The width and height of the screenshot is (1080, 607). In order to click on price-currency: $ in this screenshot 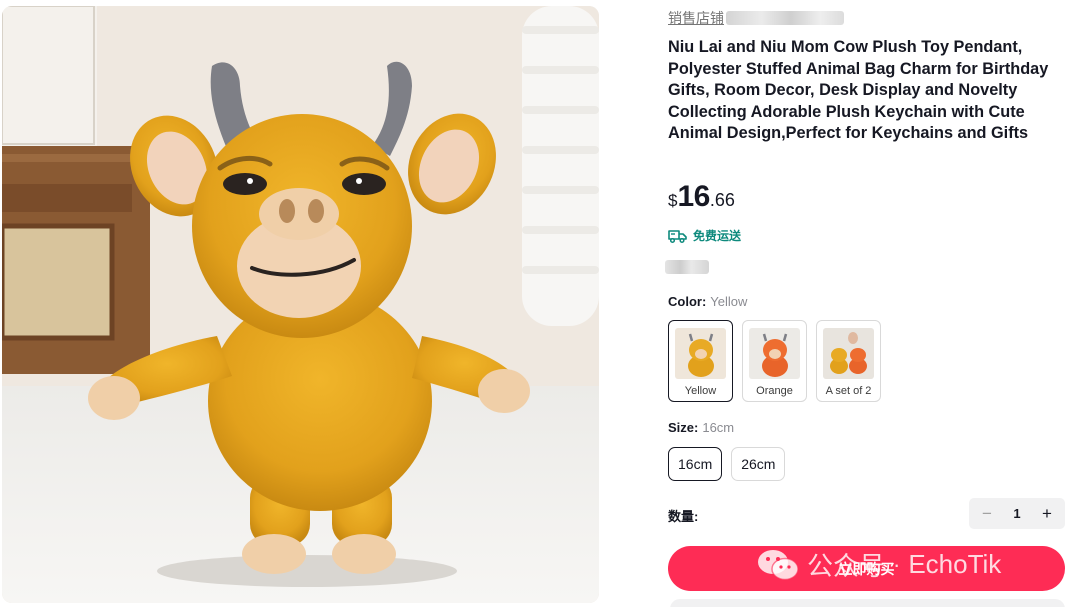, I will do `click(673, 200)`.